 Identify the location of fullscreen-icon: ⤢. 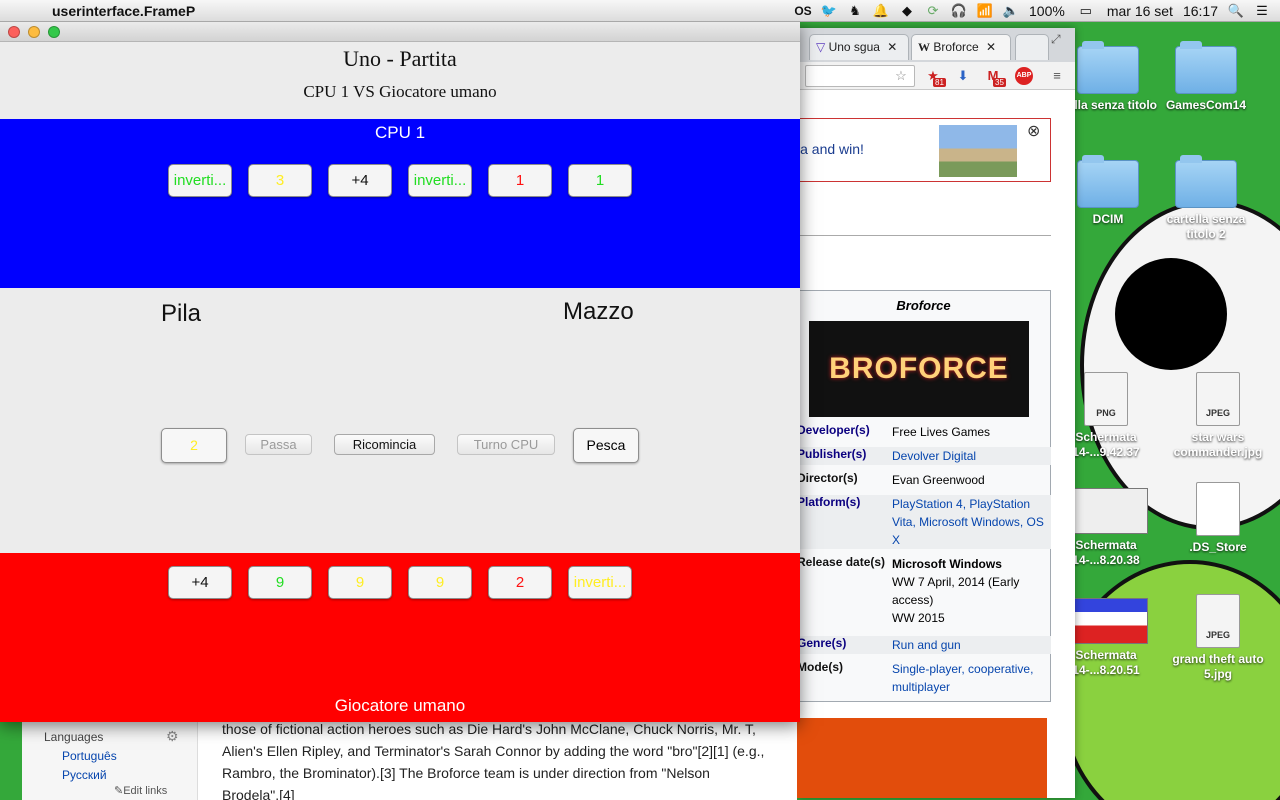
(1056, 39).